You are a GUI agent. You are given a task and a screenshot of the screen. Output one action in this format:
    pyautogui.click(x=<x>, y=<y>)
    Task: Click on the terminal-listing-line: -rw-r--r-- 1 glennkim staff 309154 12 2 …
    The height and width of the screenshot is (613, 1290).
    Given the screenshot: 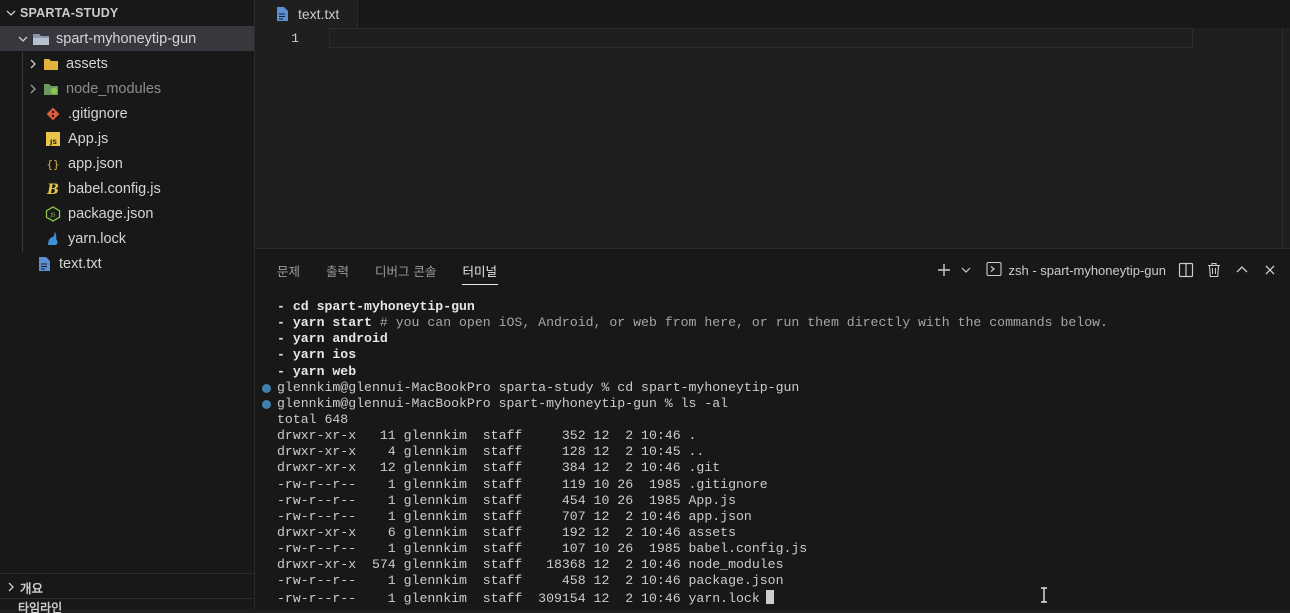 What is the action you would take?
    pyautogui.click(x=770, y=597)
    